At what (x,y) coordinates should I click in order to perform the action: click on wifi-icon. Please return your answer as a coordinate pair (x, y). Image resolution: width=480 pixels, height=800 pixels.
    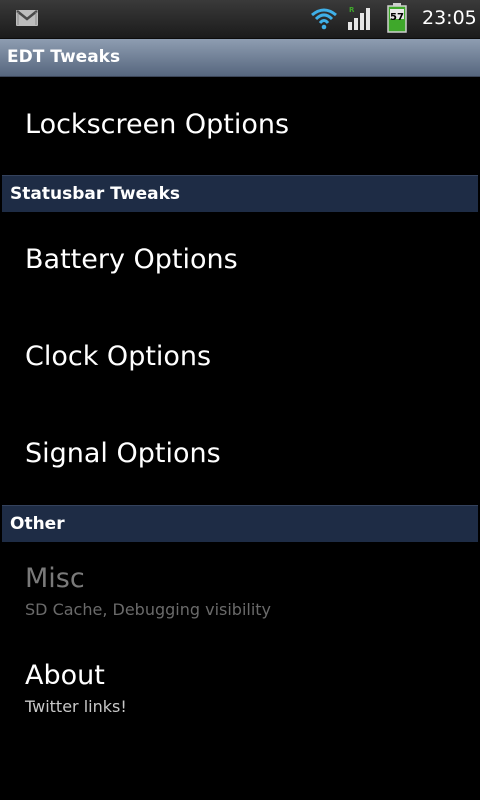
    Looking at the image, I should click on (324, 19).